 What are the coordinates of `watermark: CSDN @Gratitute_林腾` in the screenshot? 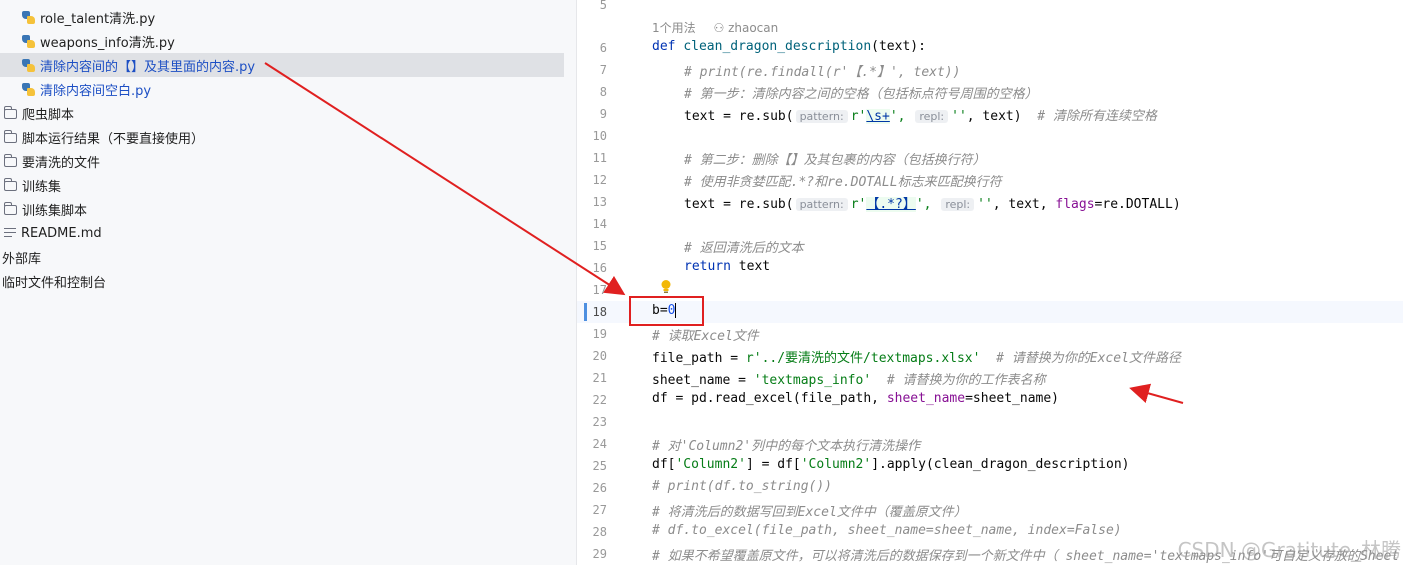 It's located at (1289, 550).